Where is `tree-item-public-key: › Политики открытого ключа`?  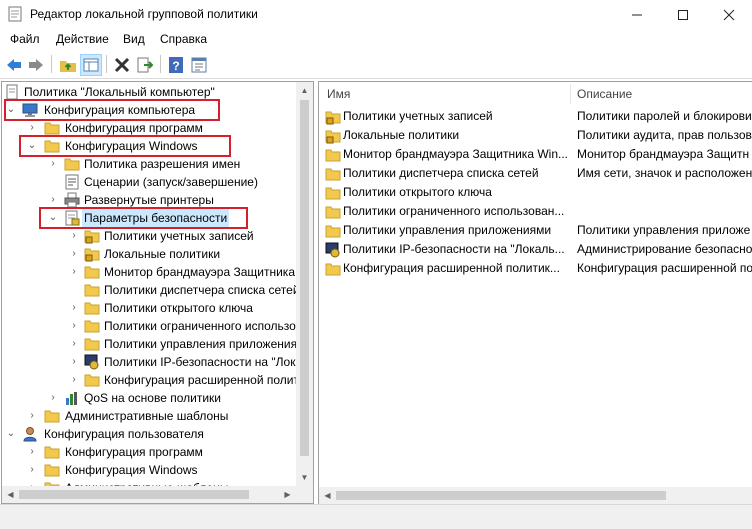 tree-item-public-key: › Политики открытого ключа is located at coordinates (152, 308).